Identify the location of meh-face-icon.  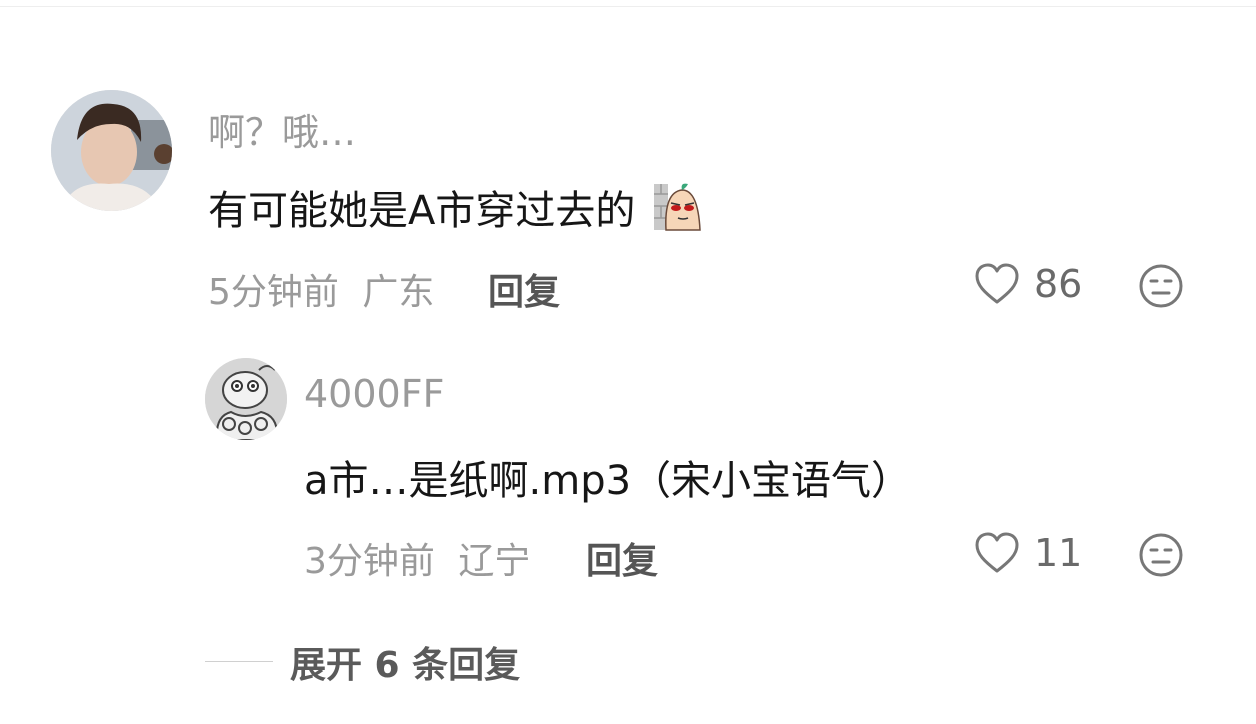
(1161, 557).